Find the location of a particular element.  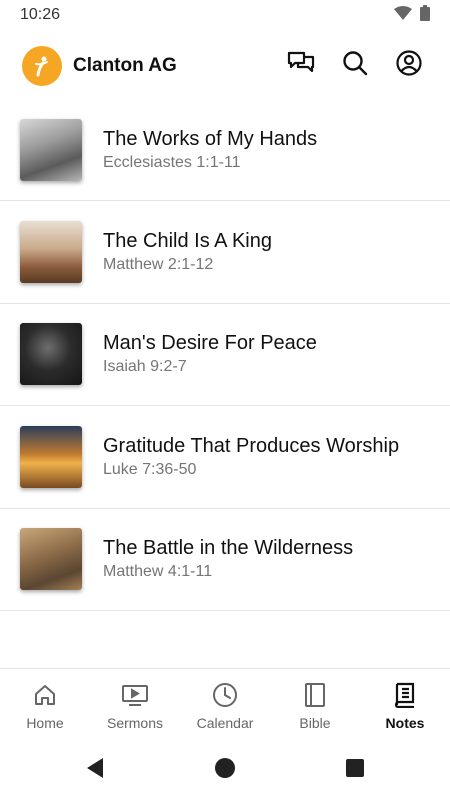

recents-button is located at coordinates (355, 770).